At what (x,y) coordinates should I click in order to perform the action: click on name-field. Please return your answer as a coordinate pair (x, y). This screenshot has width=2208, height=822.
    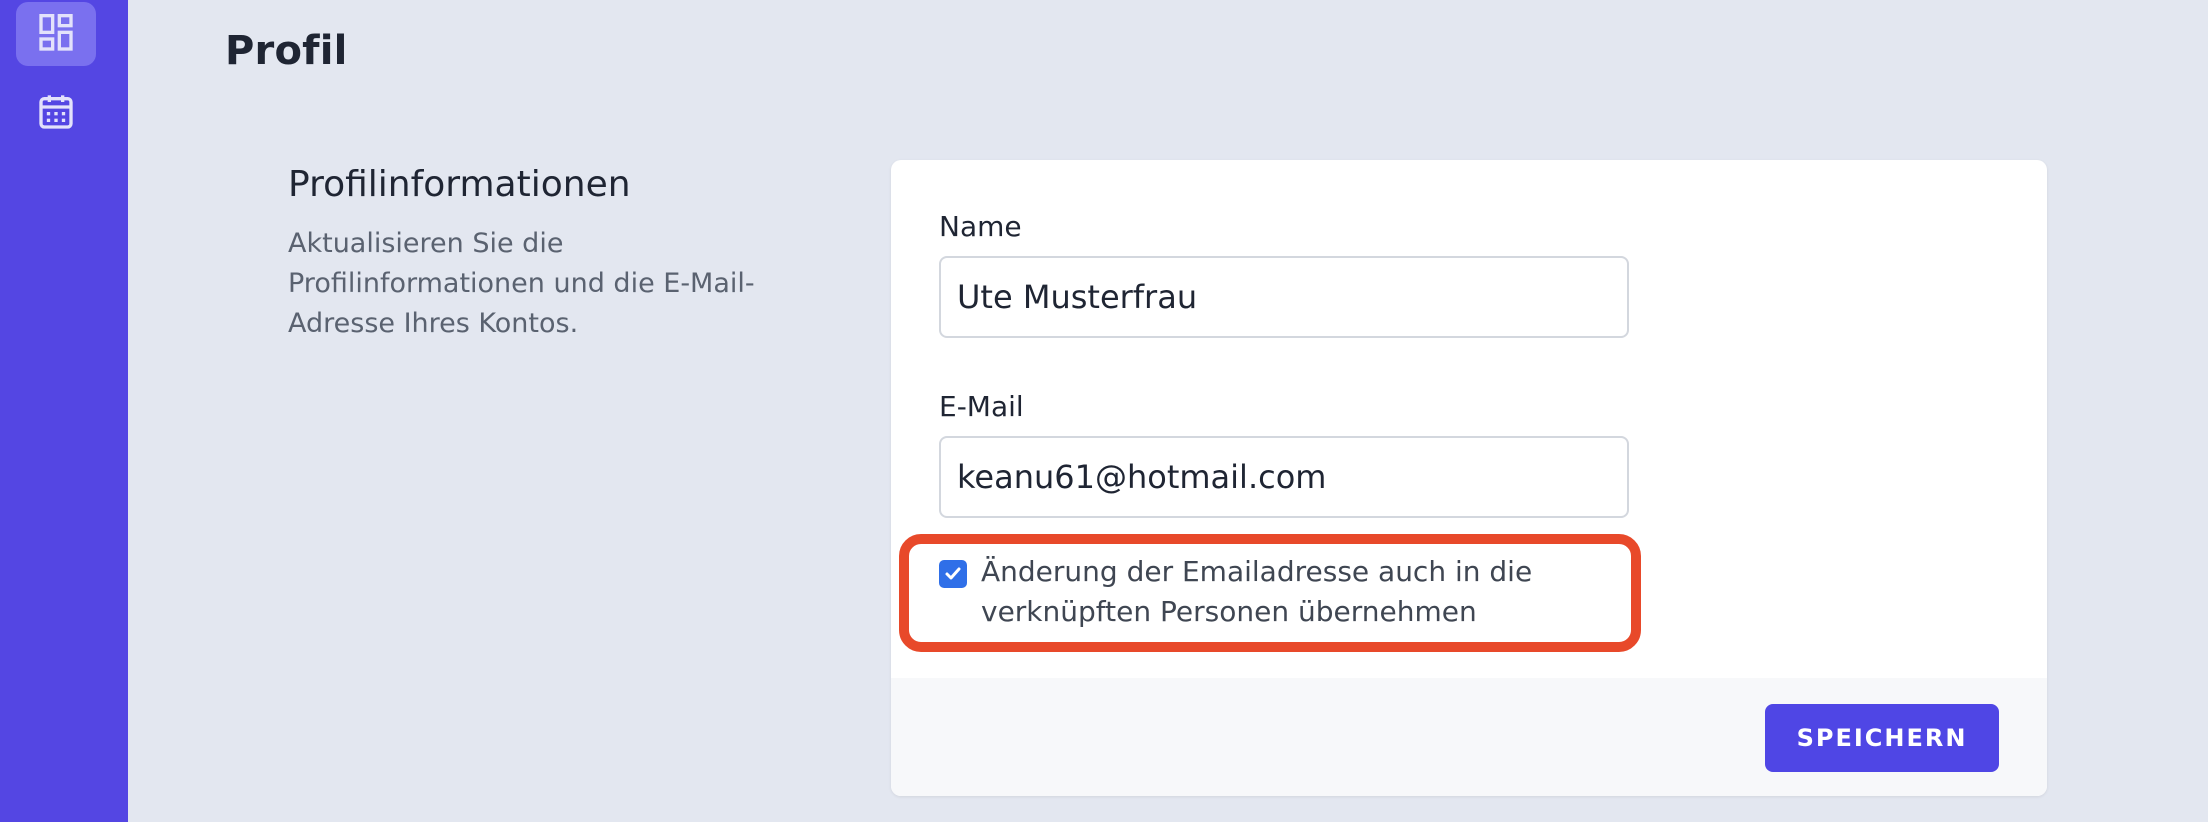
    Looking at the image, I should click on (1284, 297).